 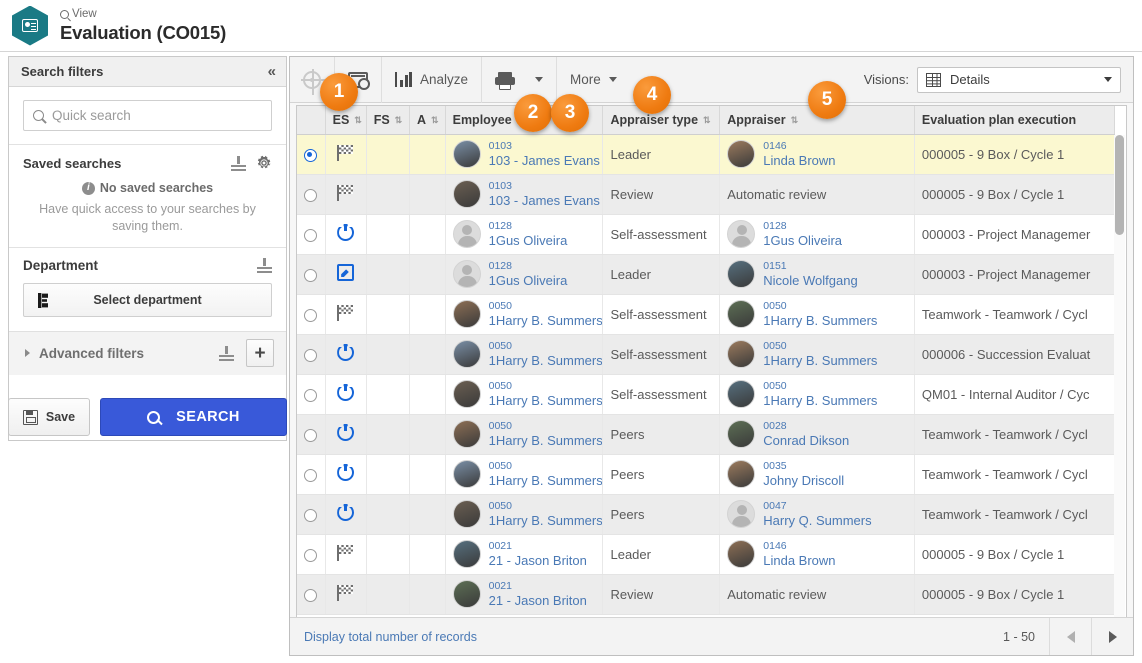 I want to click on select-department-button: Select department, so click(x=147, y=299).